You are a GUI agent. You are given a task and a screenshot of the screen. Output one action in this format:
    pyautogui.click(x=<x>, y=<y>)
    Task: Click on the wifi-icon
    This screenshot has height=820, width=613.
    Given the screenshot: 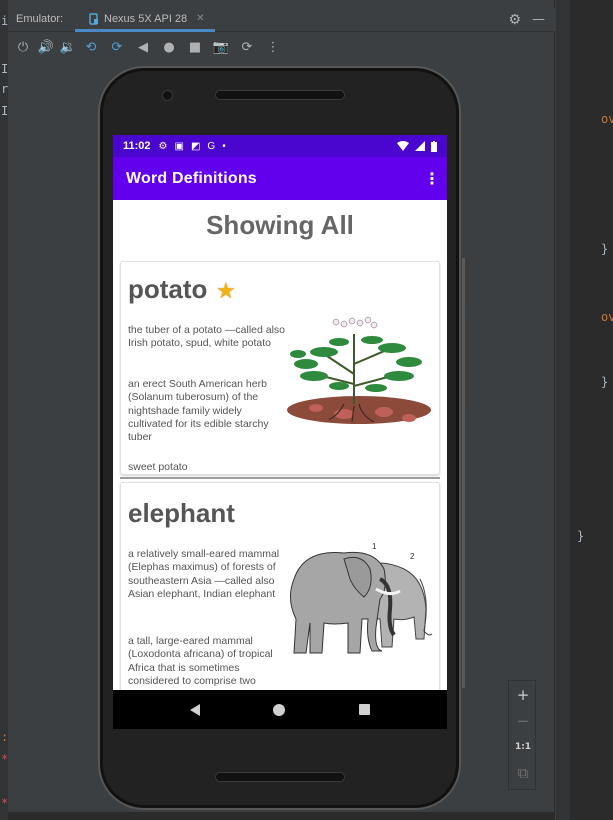 What is the action you would take?
    pyautogui.click(x=403, y=146)
    